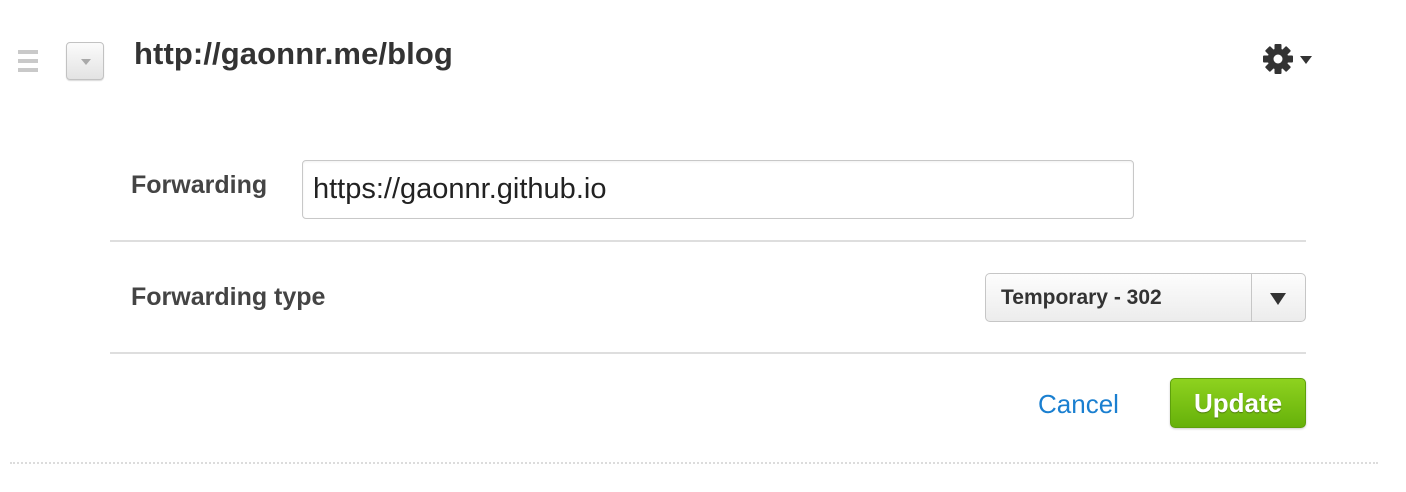 The width and height of the screenshot is (1406, 492). What do you see at coordinates (694, 463) in the screenshot?
I see `dotted-separator` at bounding box center [694, 463].